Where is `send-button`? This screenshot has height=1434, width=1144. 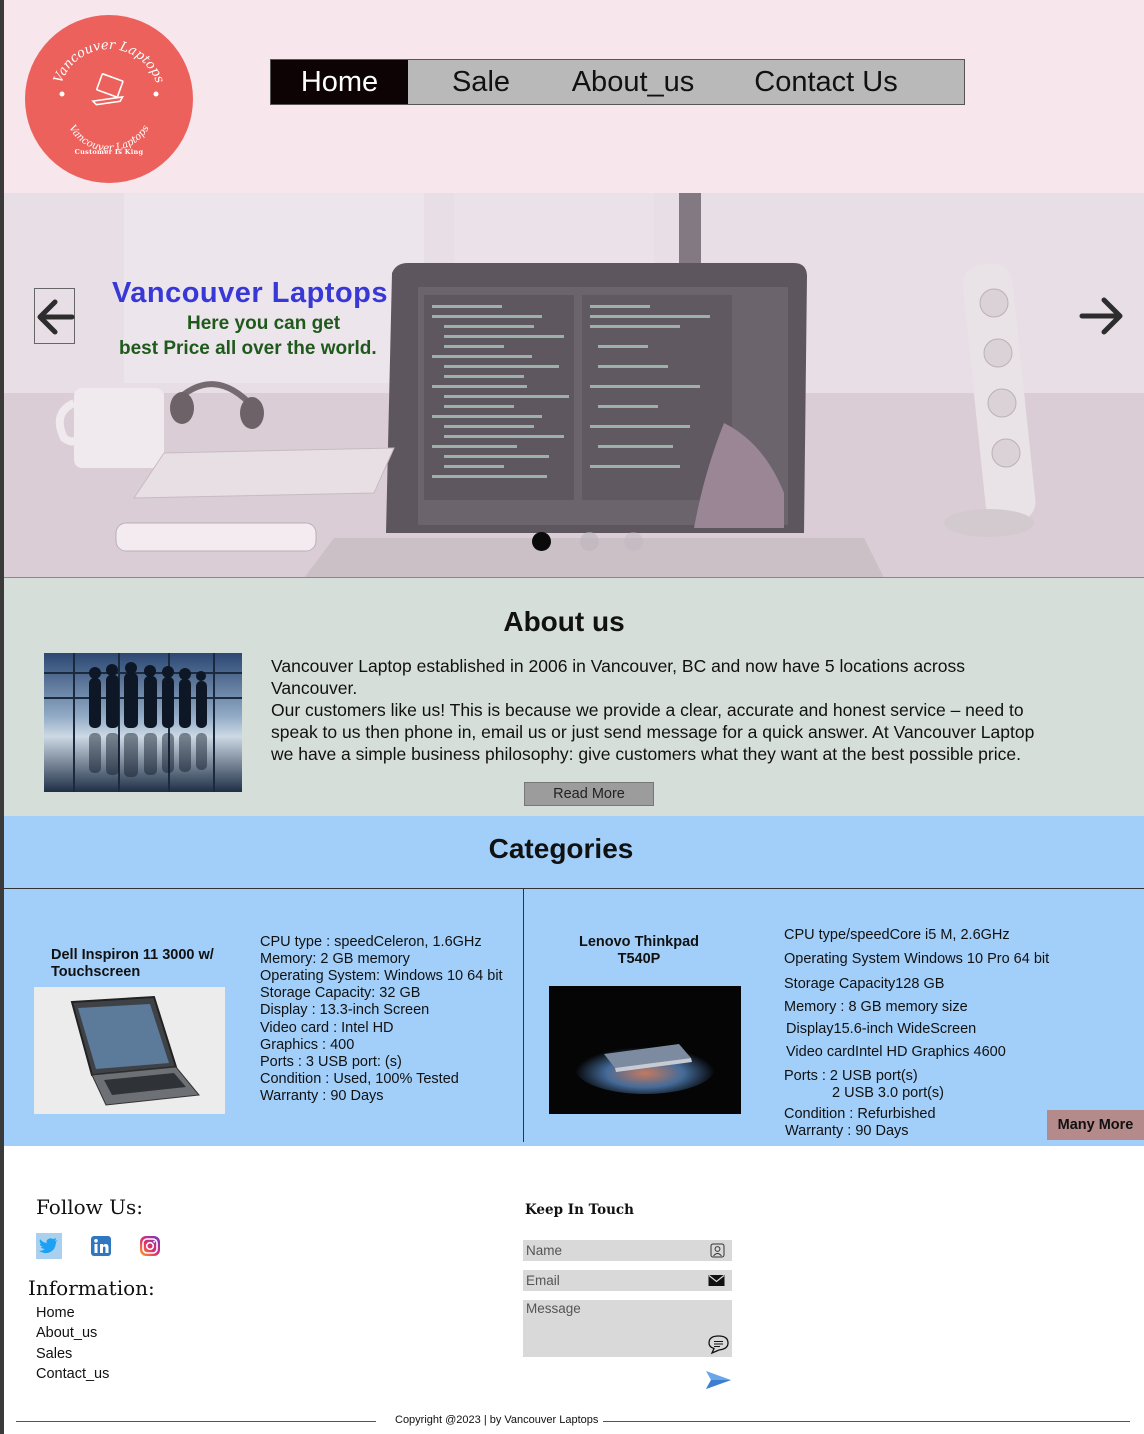
send-button is located at coordinates (718, 1380).